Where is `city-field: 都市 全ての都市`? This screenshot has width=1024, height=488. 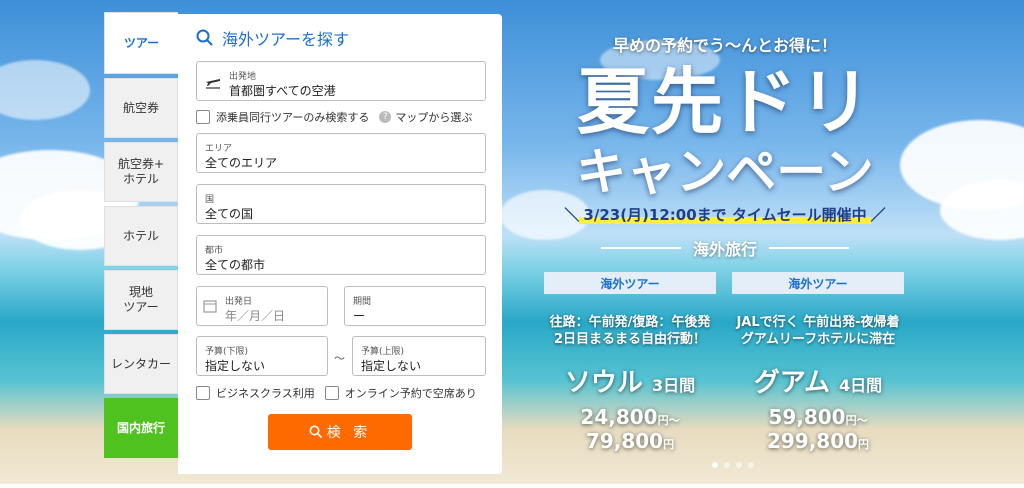 city-field: 都市 全ての都市 is located at coordinates (341, 255).